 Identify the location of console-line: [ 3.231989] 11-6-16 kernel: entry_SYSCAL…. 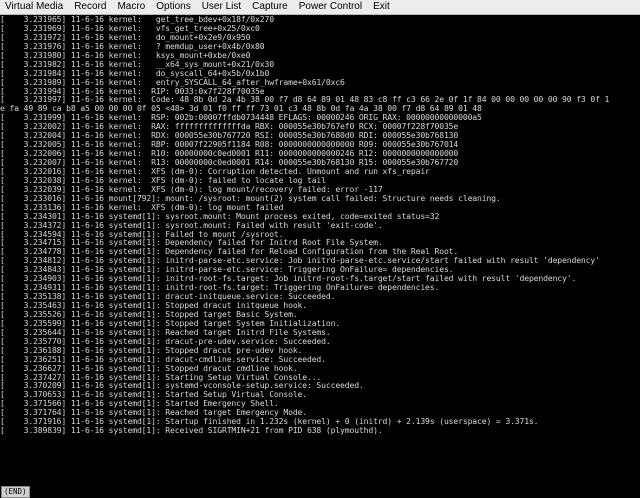
(172, 82).